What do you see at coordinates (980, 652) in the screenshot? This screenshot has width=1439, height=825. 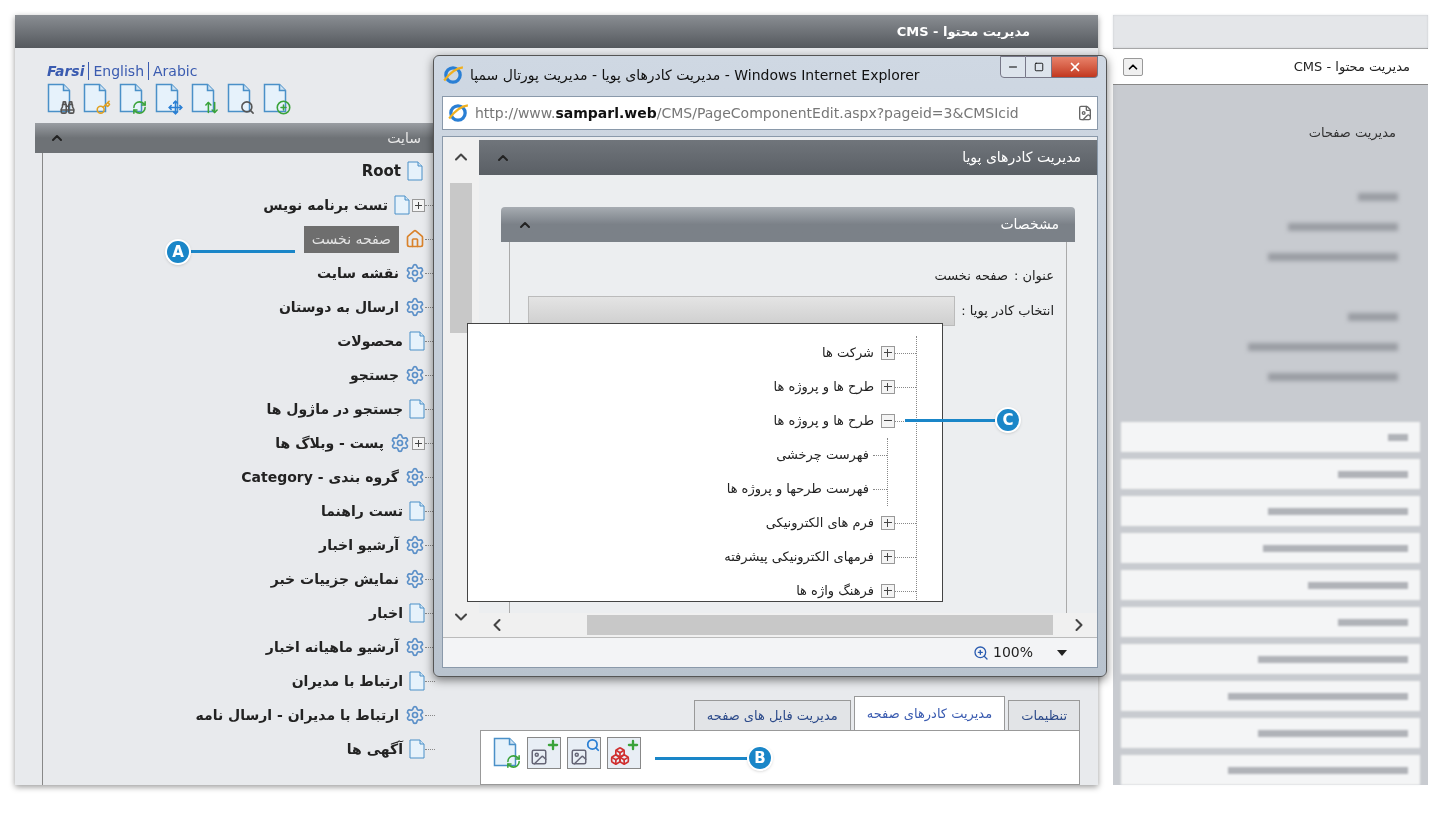 I see `zoom-icon` at bounding box center [980, 652].